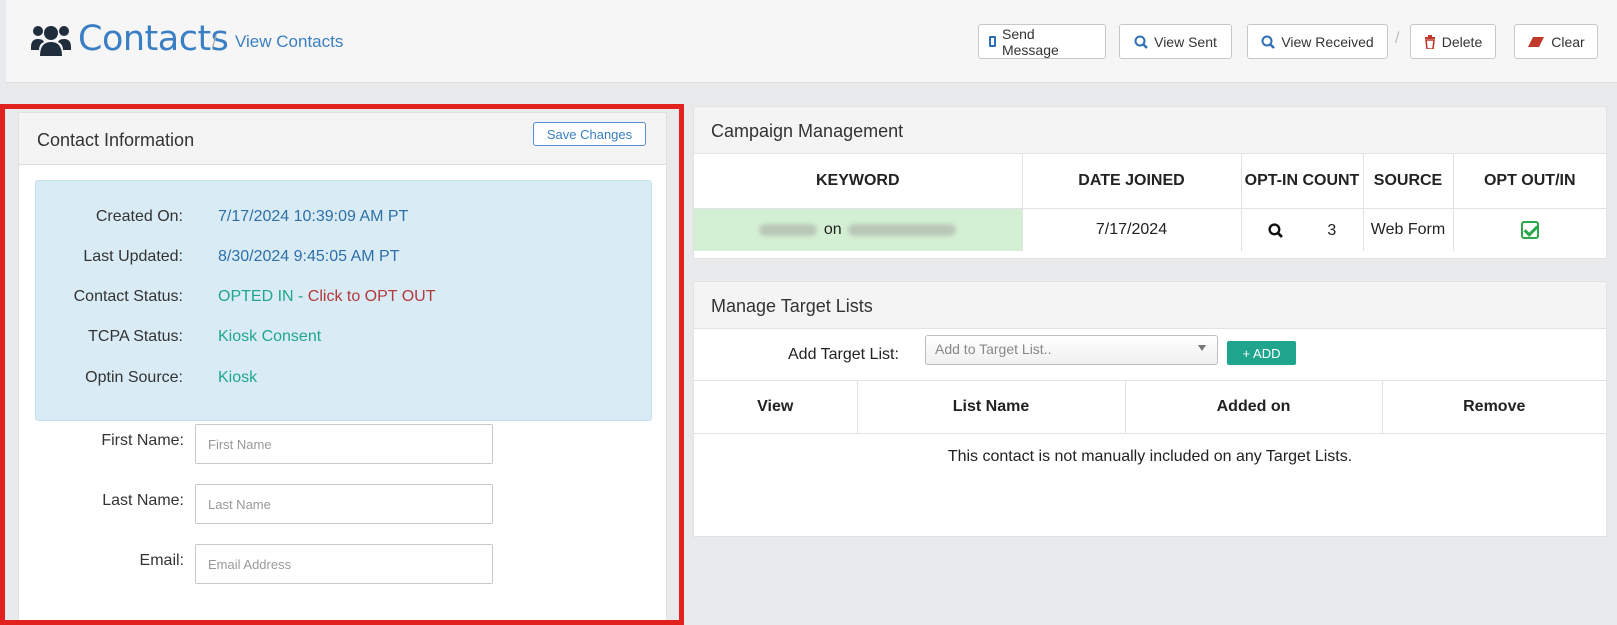  Describe the element at coordinates (1529, 181) in the screenshot. I see `column-header-opt-out-in: OPT OUT/IN` at that location.